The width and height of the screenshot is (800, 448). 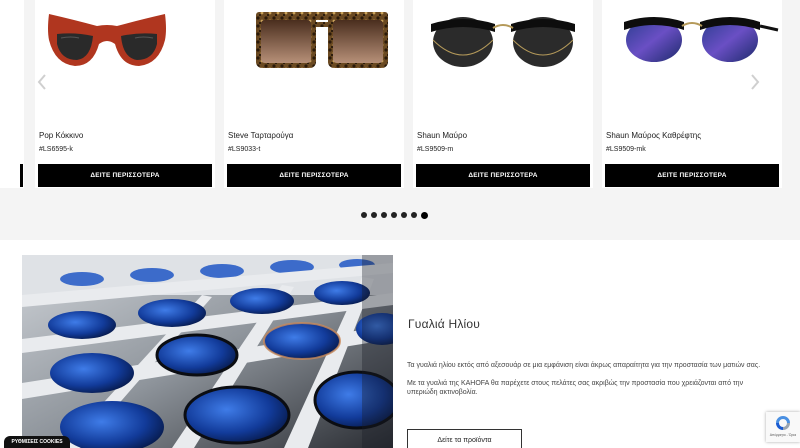 I want to click on carousel-dot-active, so click(x=424, y=215).